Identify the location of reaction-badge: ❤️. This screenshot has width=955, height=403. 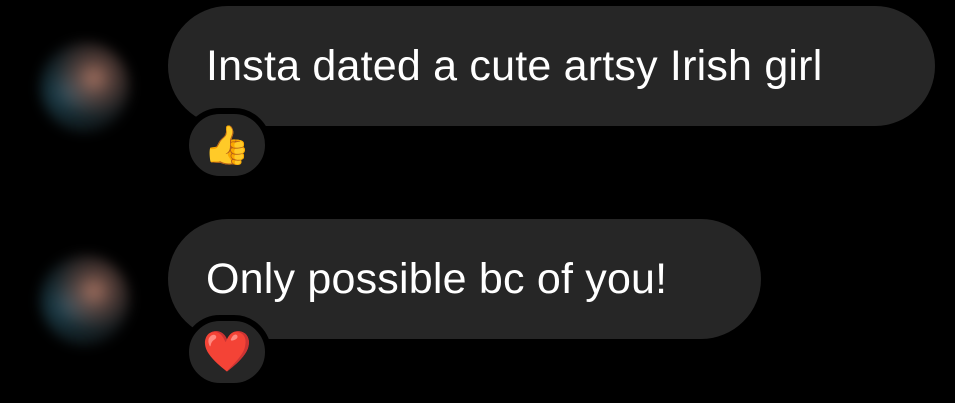
(227, 352).